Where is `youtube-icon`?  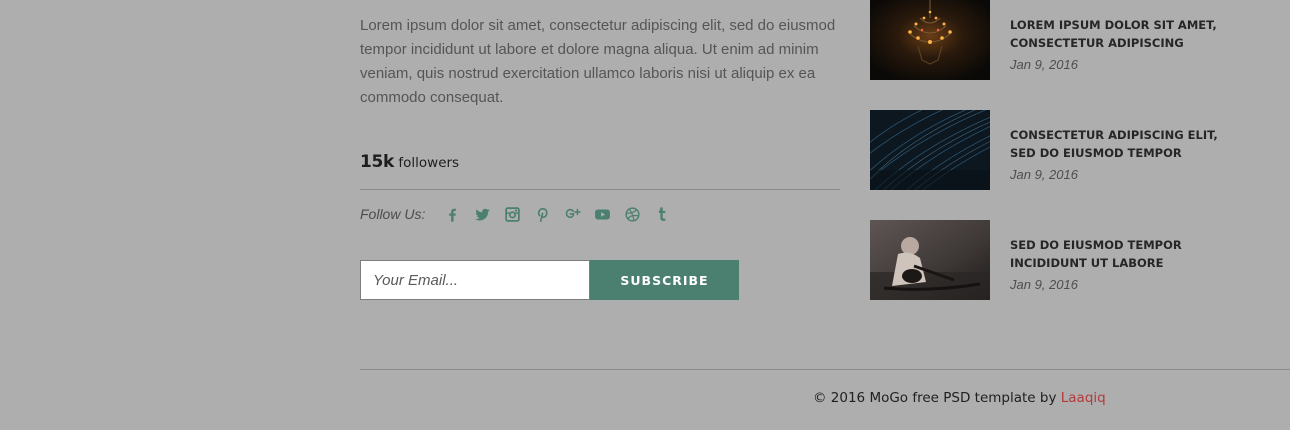 youtube-icon is located at coordinates (602, 214).